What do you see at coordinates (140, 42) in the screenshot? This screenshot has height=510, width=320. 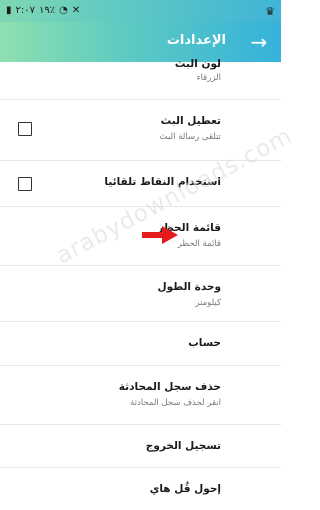 I see `app-bar: → الإعدادات` at bounding box center [140, 42].